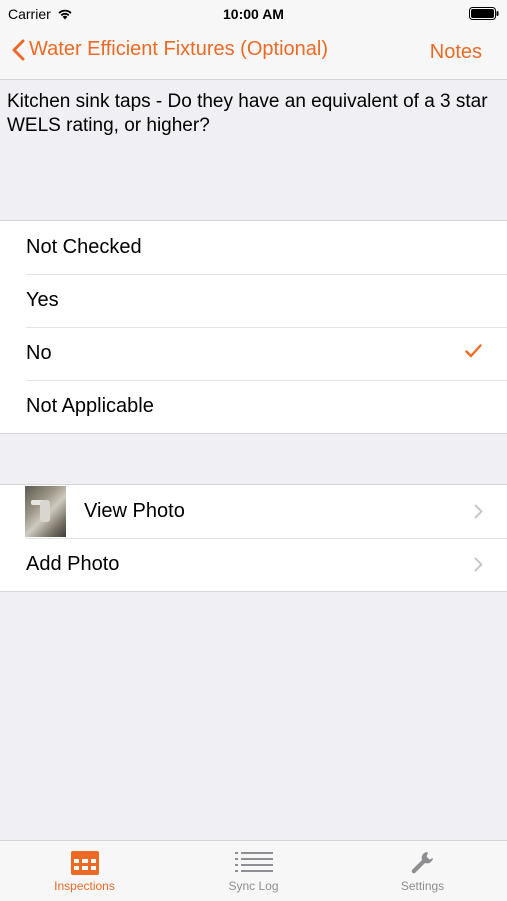 This screenshot has height=901, width=507. What do you see at coordinates (473, 351) in the screenshot?
I see `checkmark-icon` at bounding box center [473, 351].